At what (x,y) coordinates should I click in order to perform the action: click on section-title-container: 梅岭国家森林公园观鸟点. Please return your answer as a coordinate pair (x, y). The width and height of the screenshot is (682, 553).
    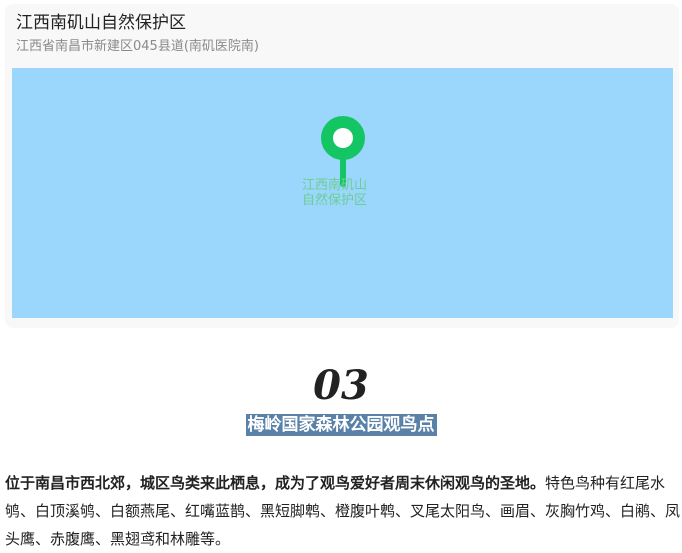
    Looking at the image, I should click on (341, 425).